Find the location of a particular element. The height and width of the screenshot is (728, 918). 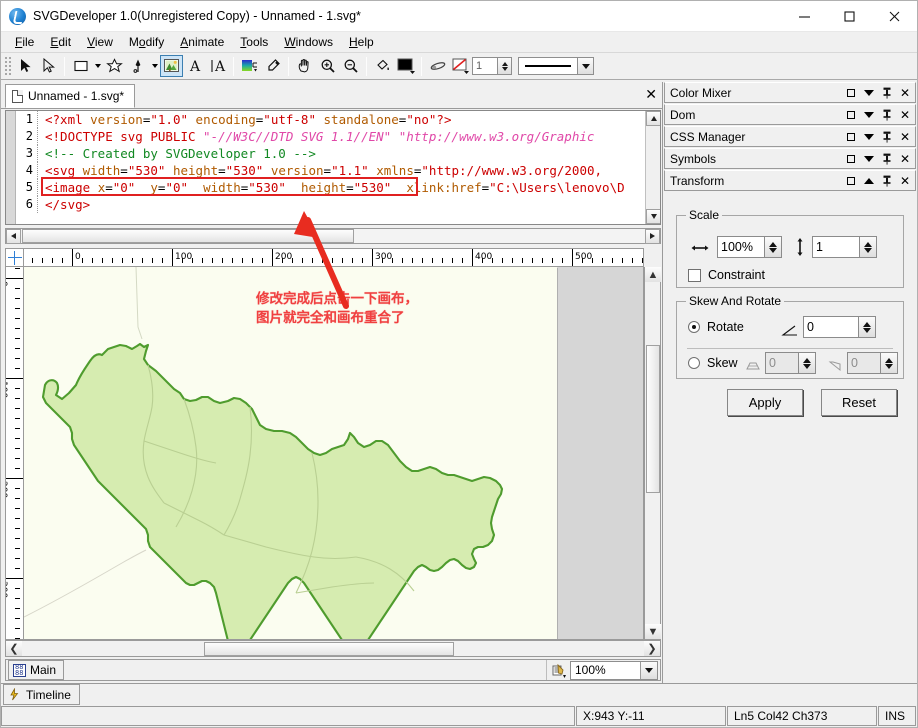

scroll-down-icon: ▼ is located at coordinates (653, 631).